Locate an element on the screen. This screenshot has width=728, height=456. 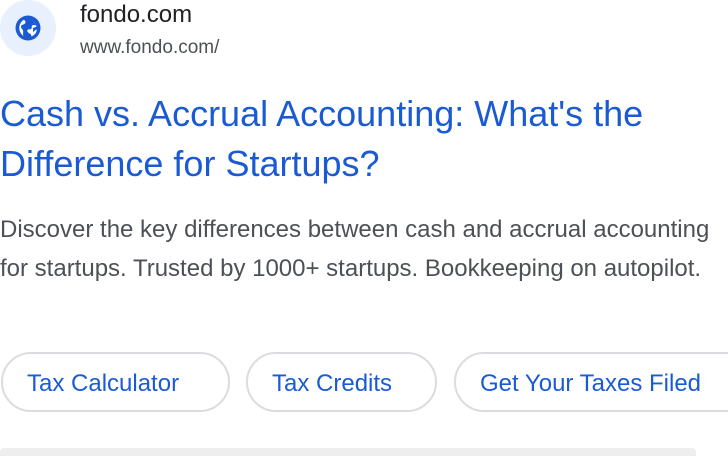
sitelink-label: Get Your Taxes Filed is located at coordinates (591, 383).